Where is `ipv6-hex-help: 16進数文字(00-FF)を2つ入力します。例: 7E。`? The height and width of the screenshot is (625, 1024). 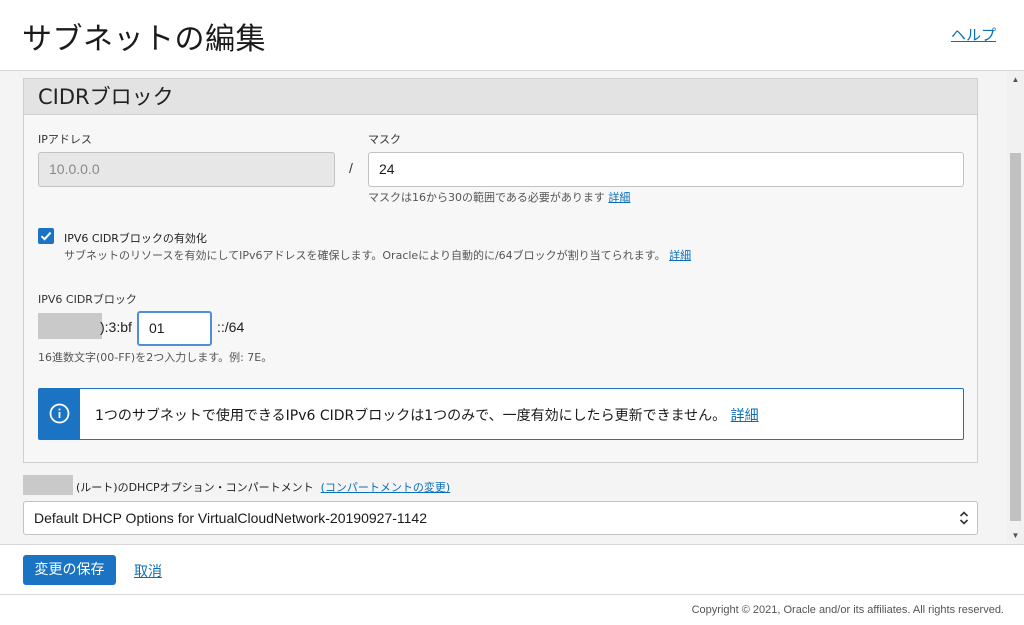
ipv6-hex-help: 16進数文字(00-FF)を2つ入力します。例: 7E。 is located at coordinates (155, 357).